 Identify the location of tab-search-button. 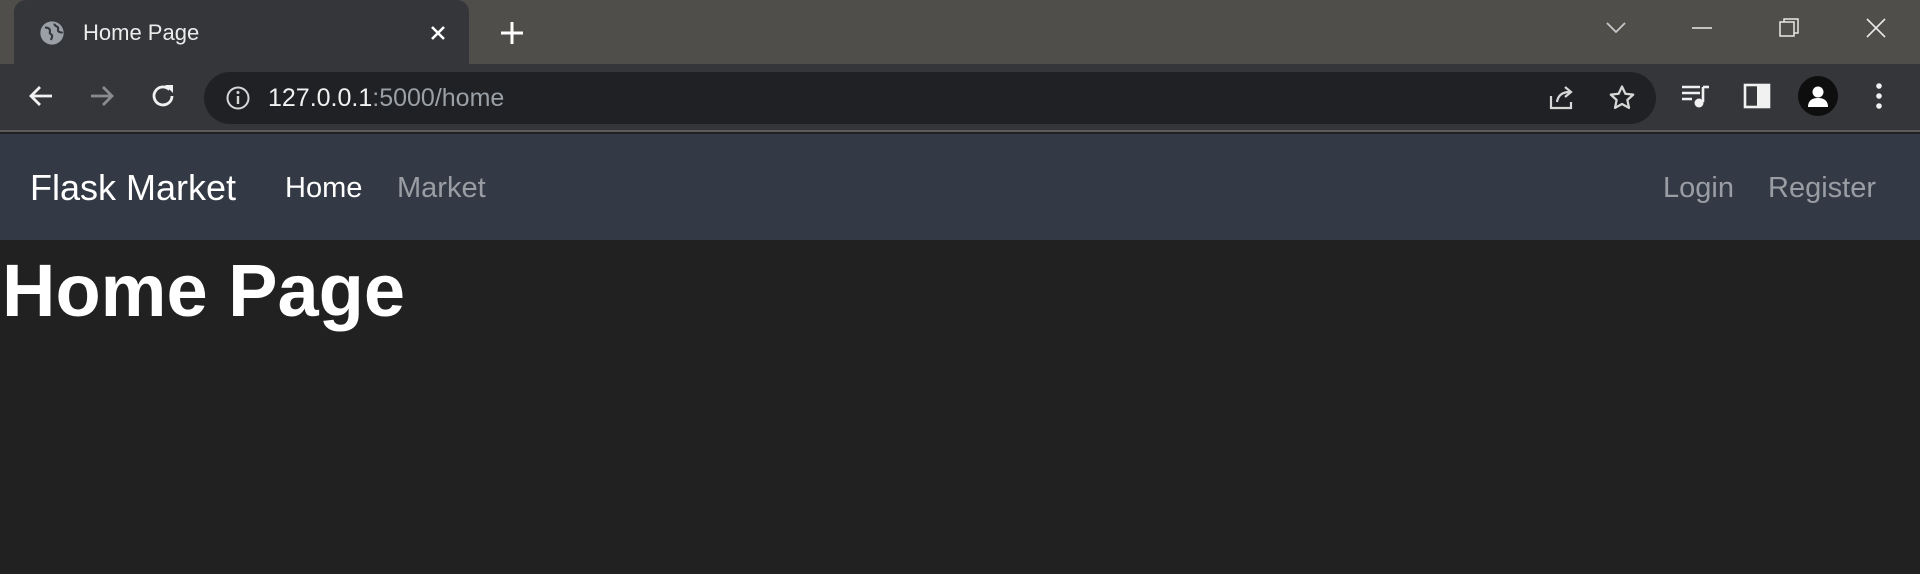
(1616, 28).